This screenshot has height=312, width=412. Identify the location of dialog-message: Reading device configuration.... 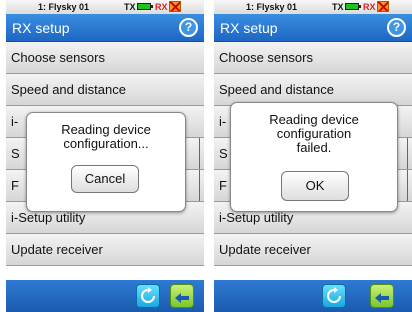
(106, 136).